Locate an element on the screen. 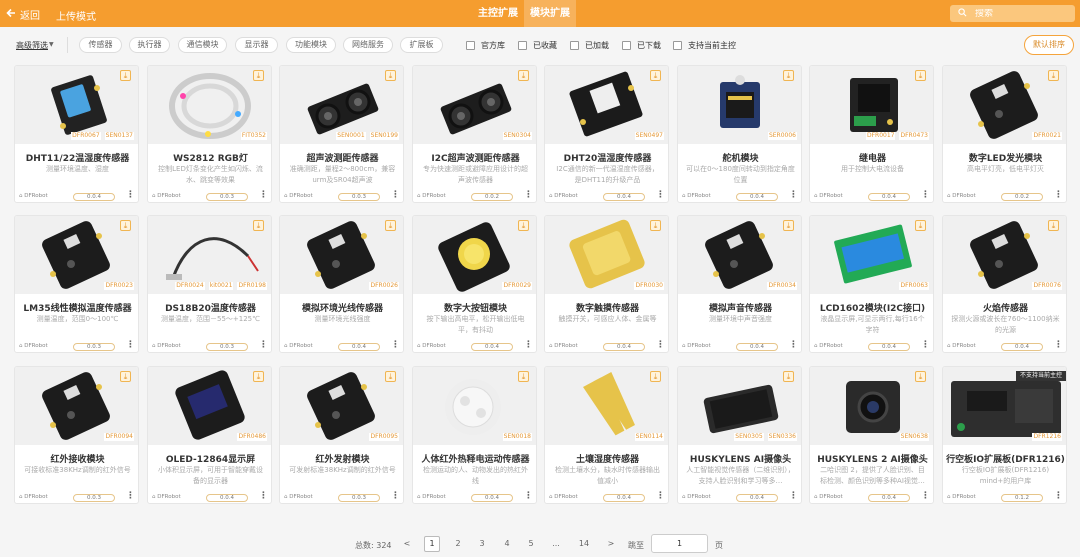 Image resolution: width=1080 pixels, height=557 pixels. search-box is located at coordinates (1012, 13).